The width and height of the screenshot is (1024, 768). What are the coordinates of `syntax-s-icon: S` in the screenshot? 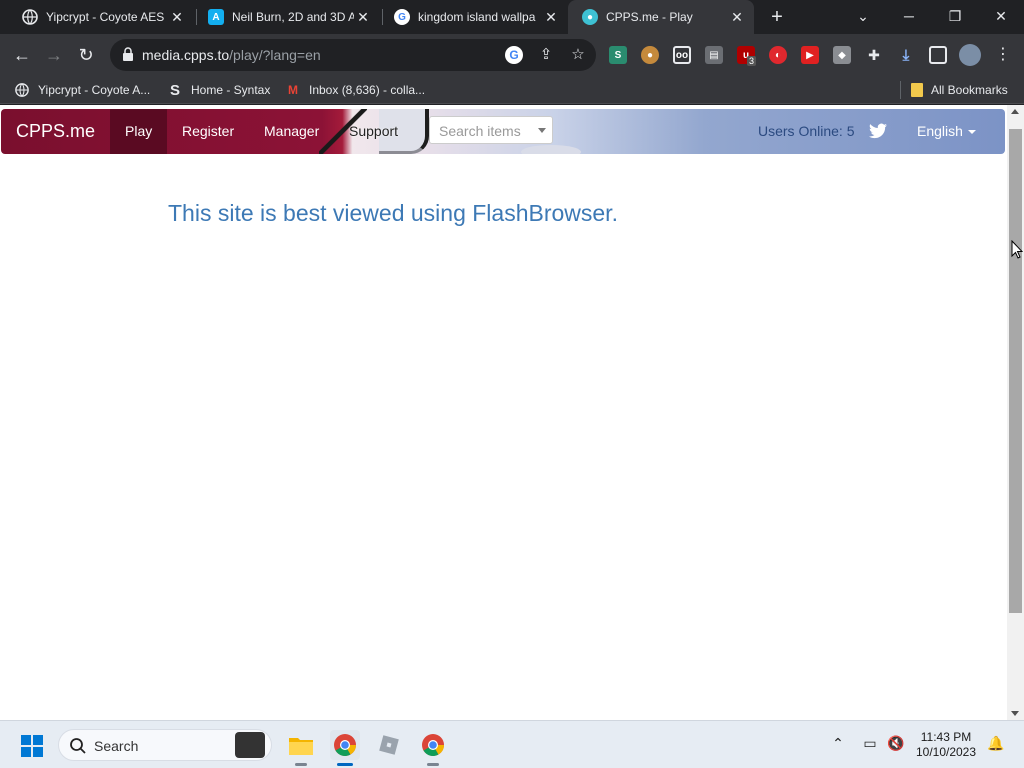 It's located at (174, 90).